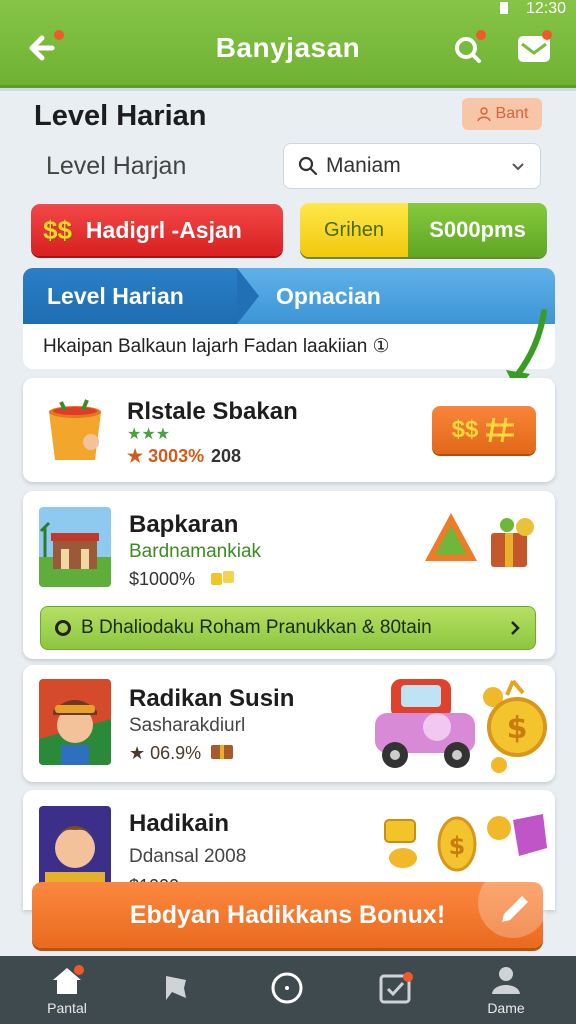 The width and height of the screenshot is (576, 1024). Describe the element at coordinates (308, 166) in the screenshot. I see `search-icon` at that location.